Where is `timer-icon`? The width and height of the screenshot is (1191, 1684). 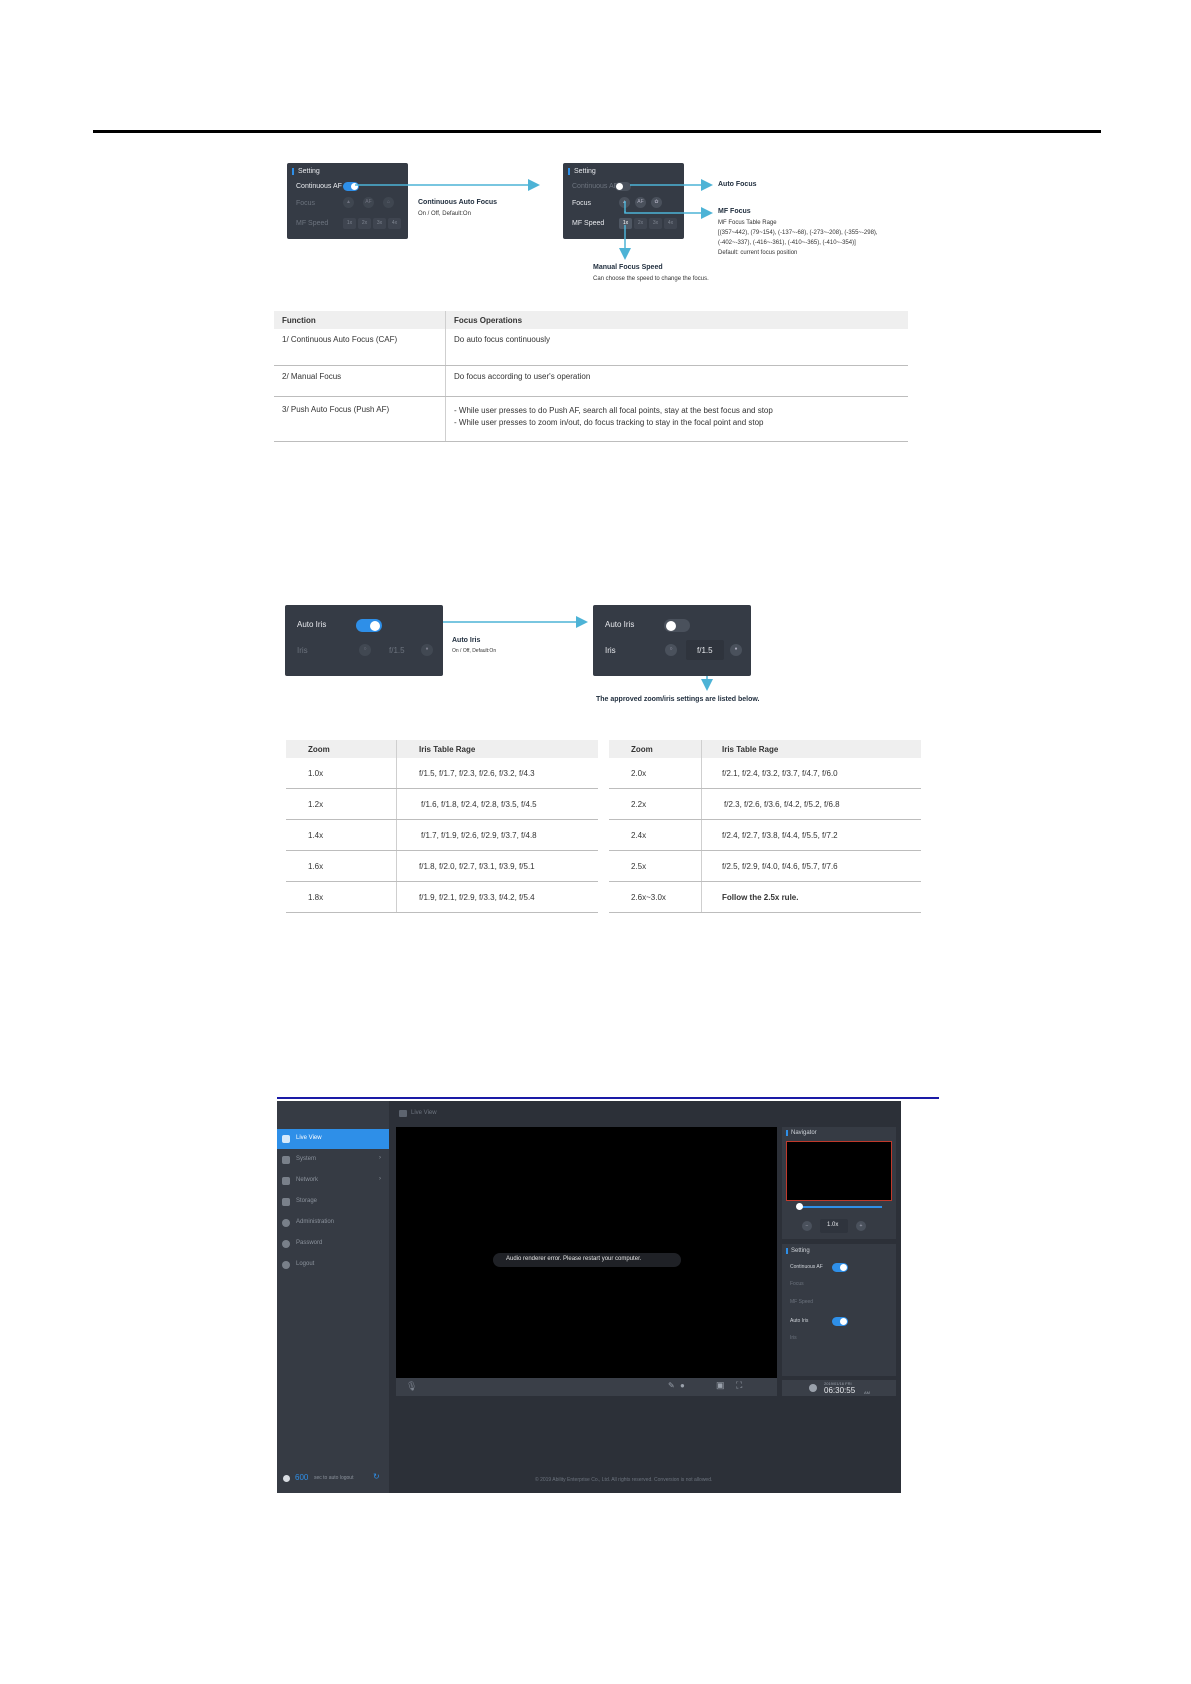
timer-icon is located at coordinates (286, 1478).